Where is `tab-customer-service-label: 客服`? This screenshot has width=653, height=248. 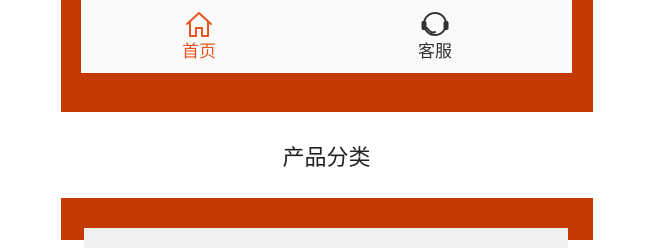
tab-customer-service-label: 客服 is located at coordinates (435, 52).